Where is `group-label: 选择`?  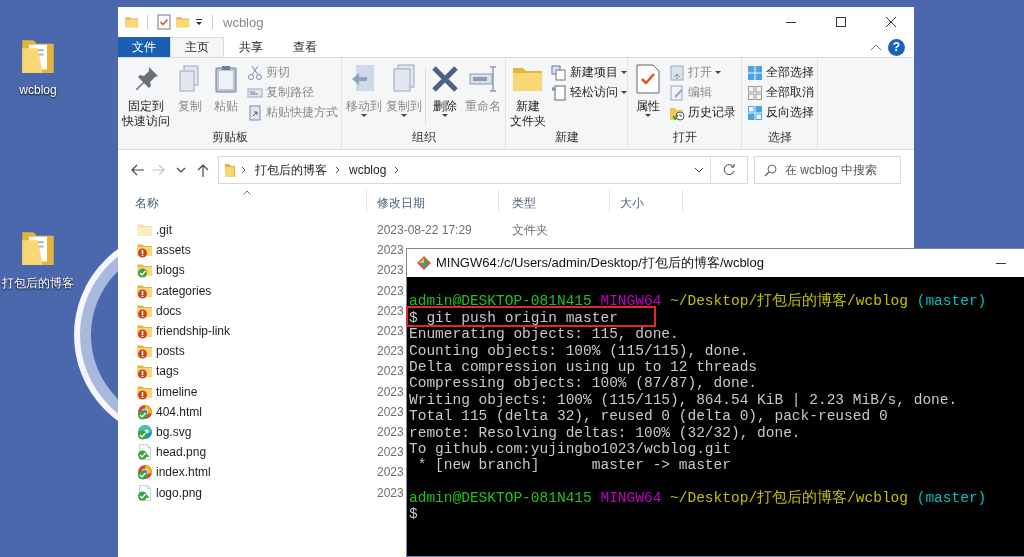 group-label: 选择 is located at coordinates (779, 137).